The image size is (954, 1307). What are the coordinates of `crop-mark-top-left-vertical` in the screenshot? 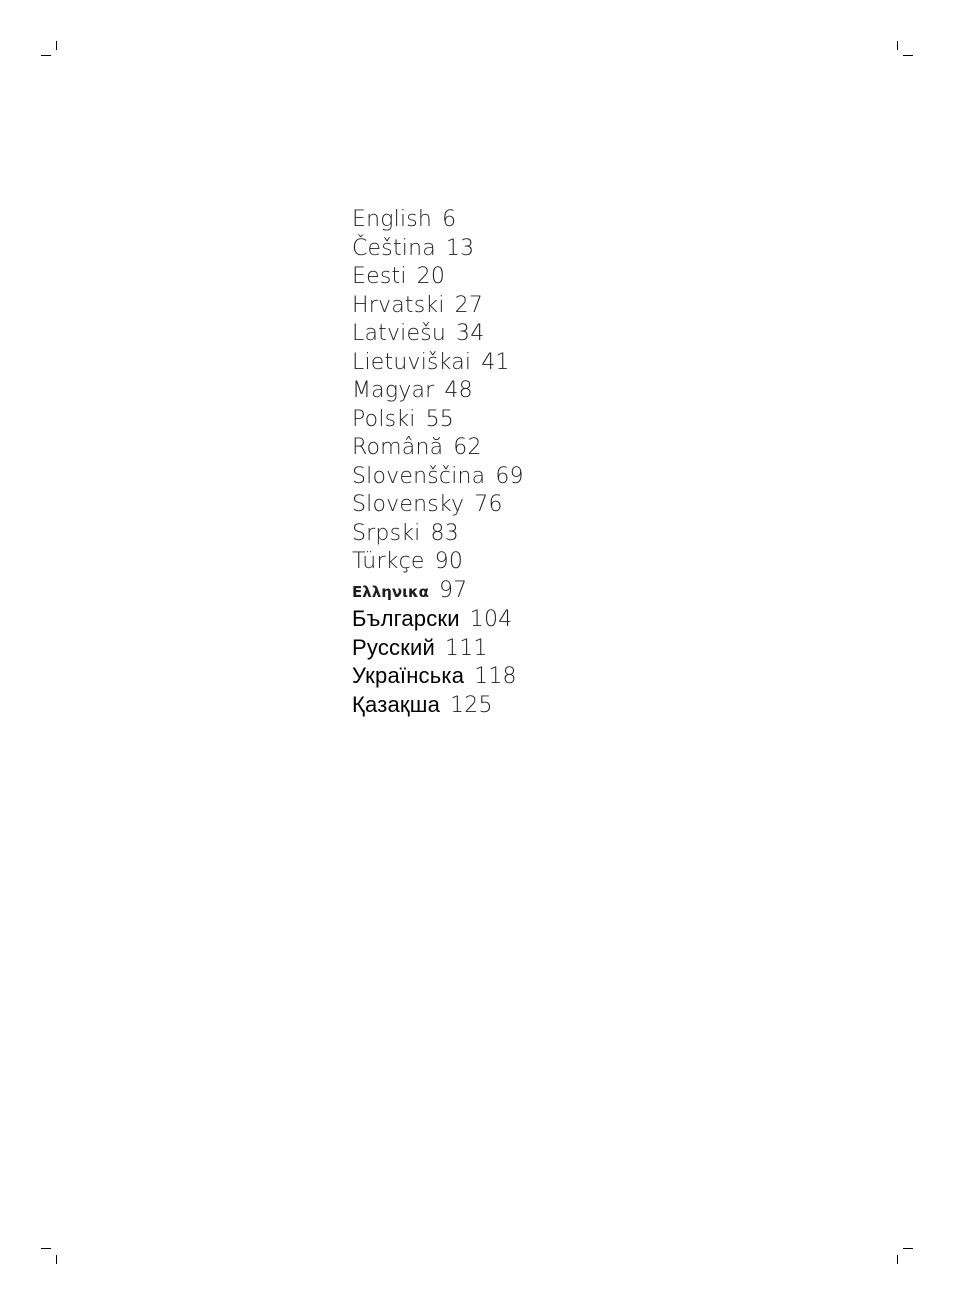 It's located at (56, 45).